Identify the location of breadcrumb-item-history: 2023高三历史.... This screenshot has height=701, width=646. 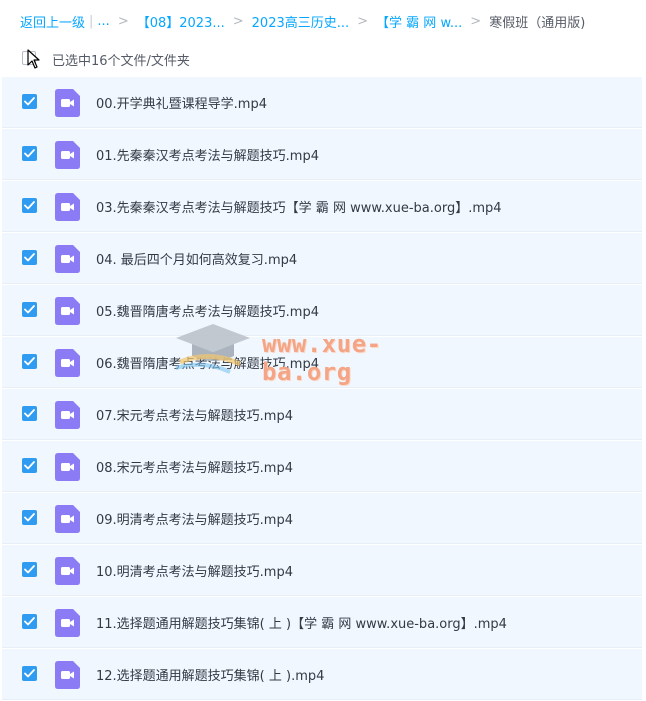
(300, 21).